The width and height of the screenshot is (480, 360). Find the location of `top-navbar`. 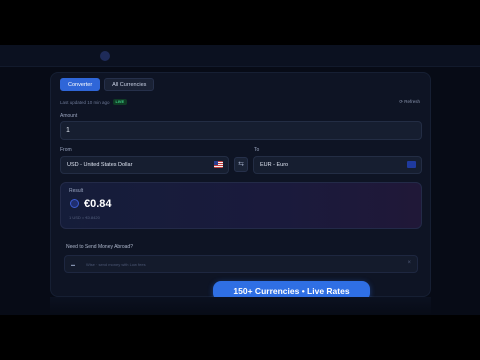

top-navbar is located at coordinates (240, 56).